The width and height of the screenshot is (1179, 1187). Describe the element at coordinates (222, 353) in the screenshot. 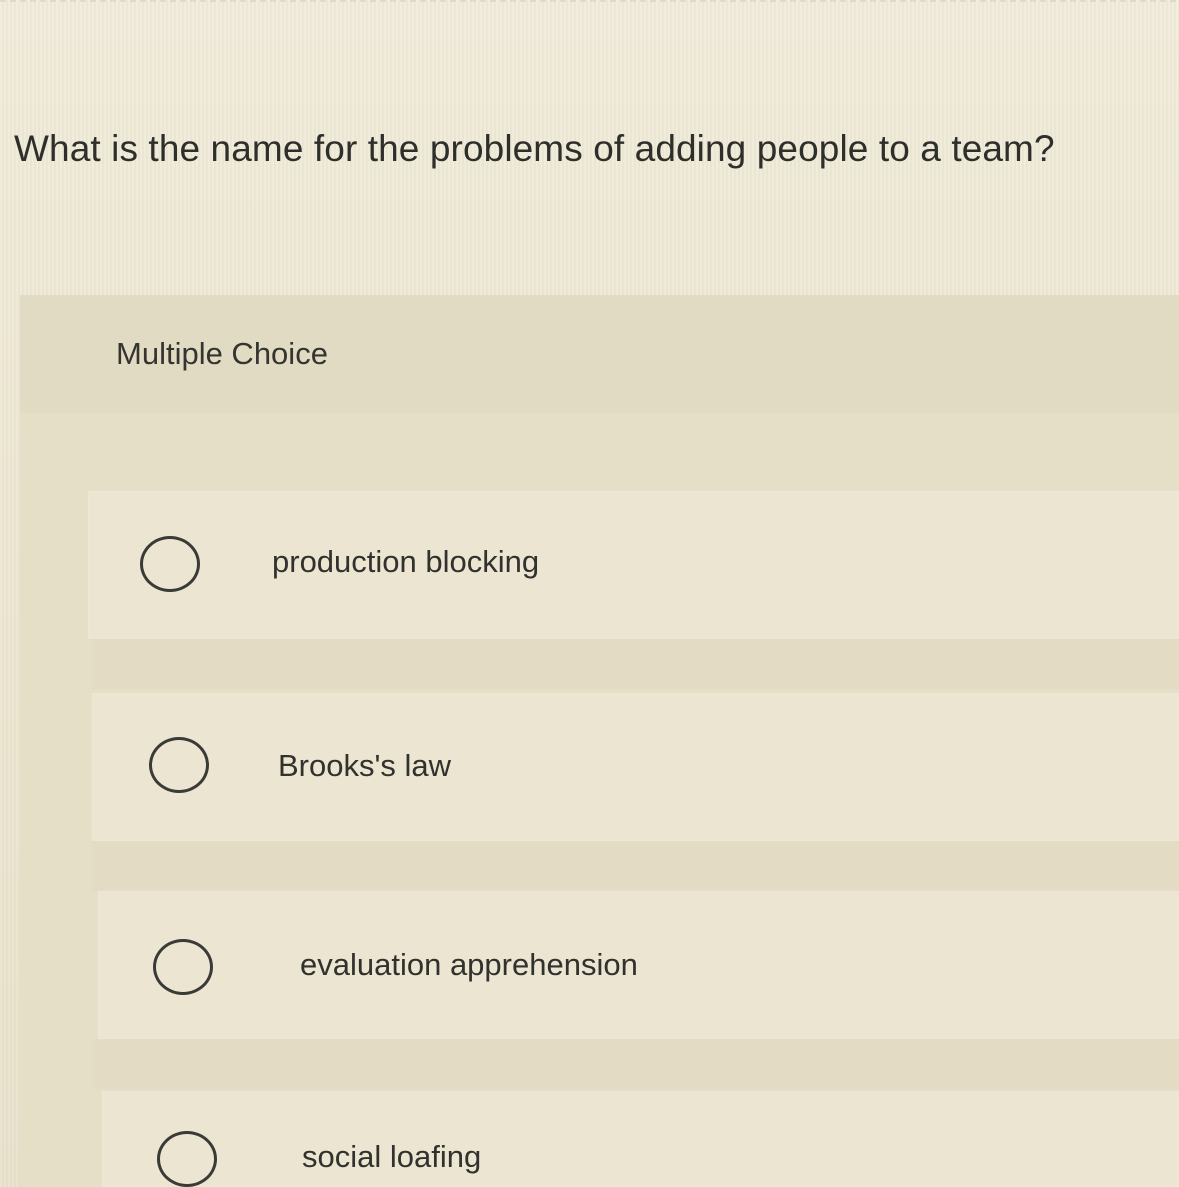

I see `multiple-choice-label: Multiple Choice` at that location.